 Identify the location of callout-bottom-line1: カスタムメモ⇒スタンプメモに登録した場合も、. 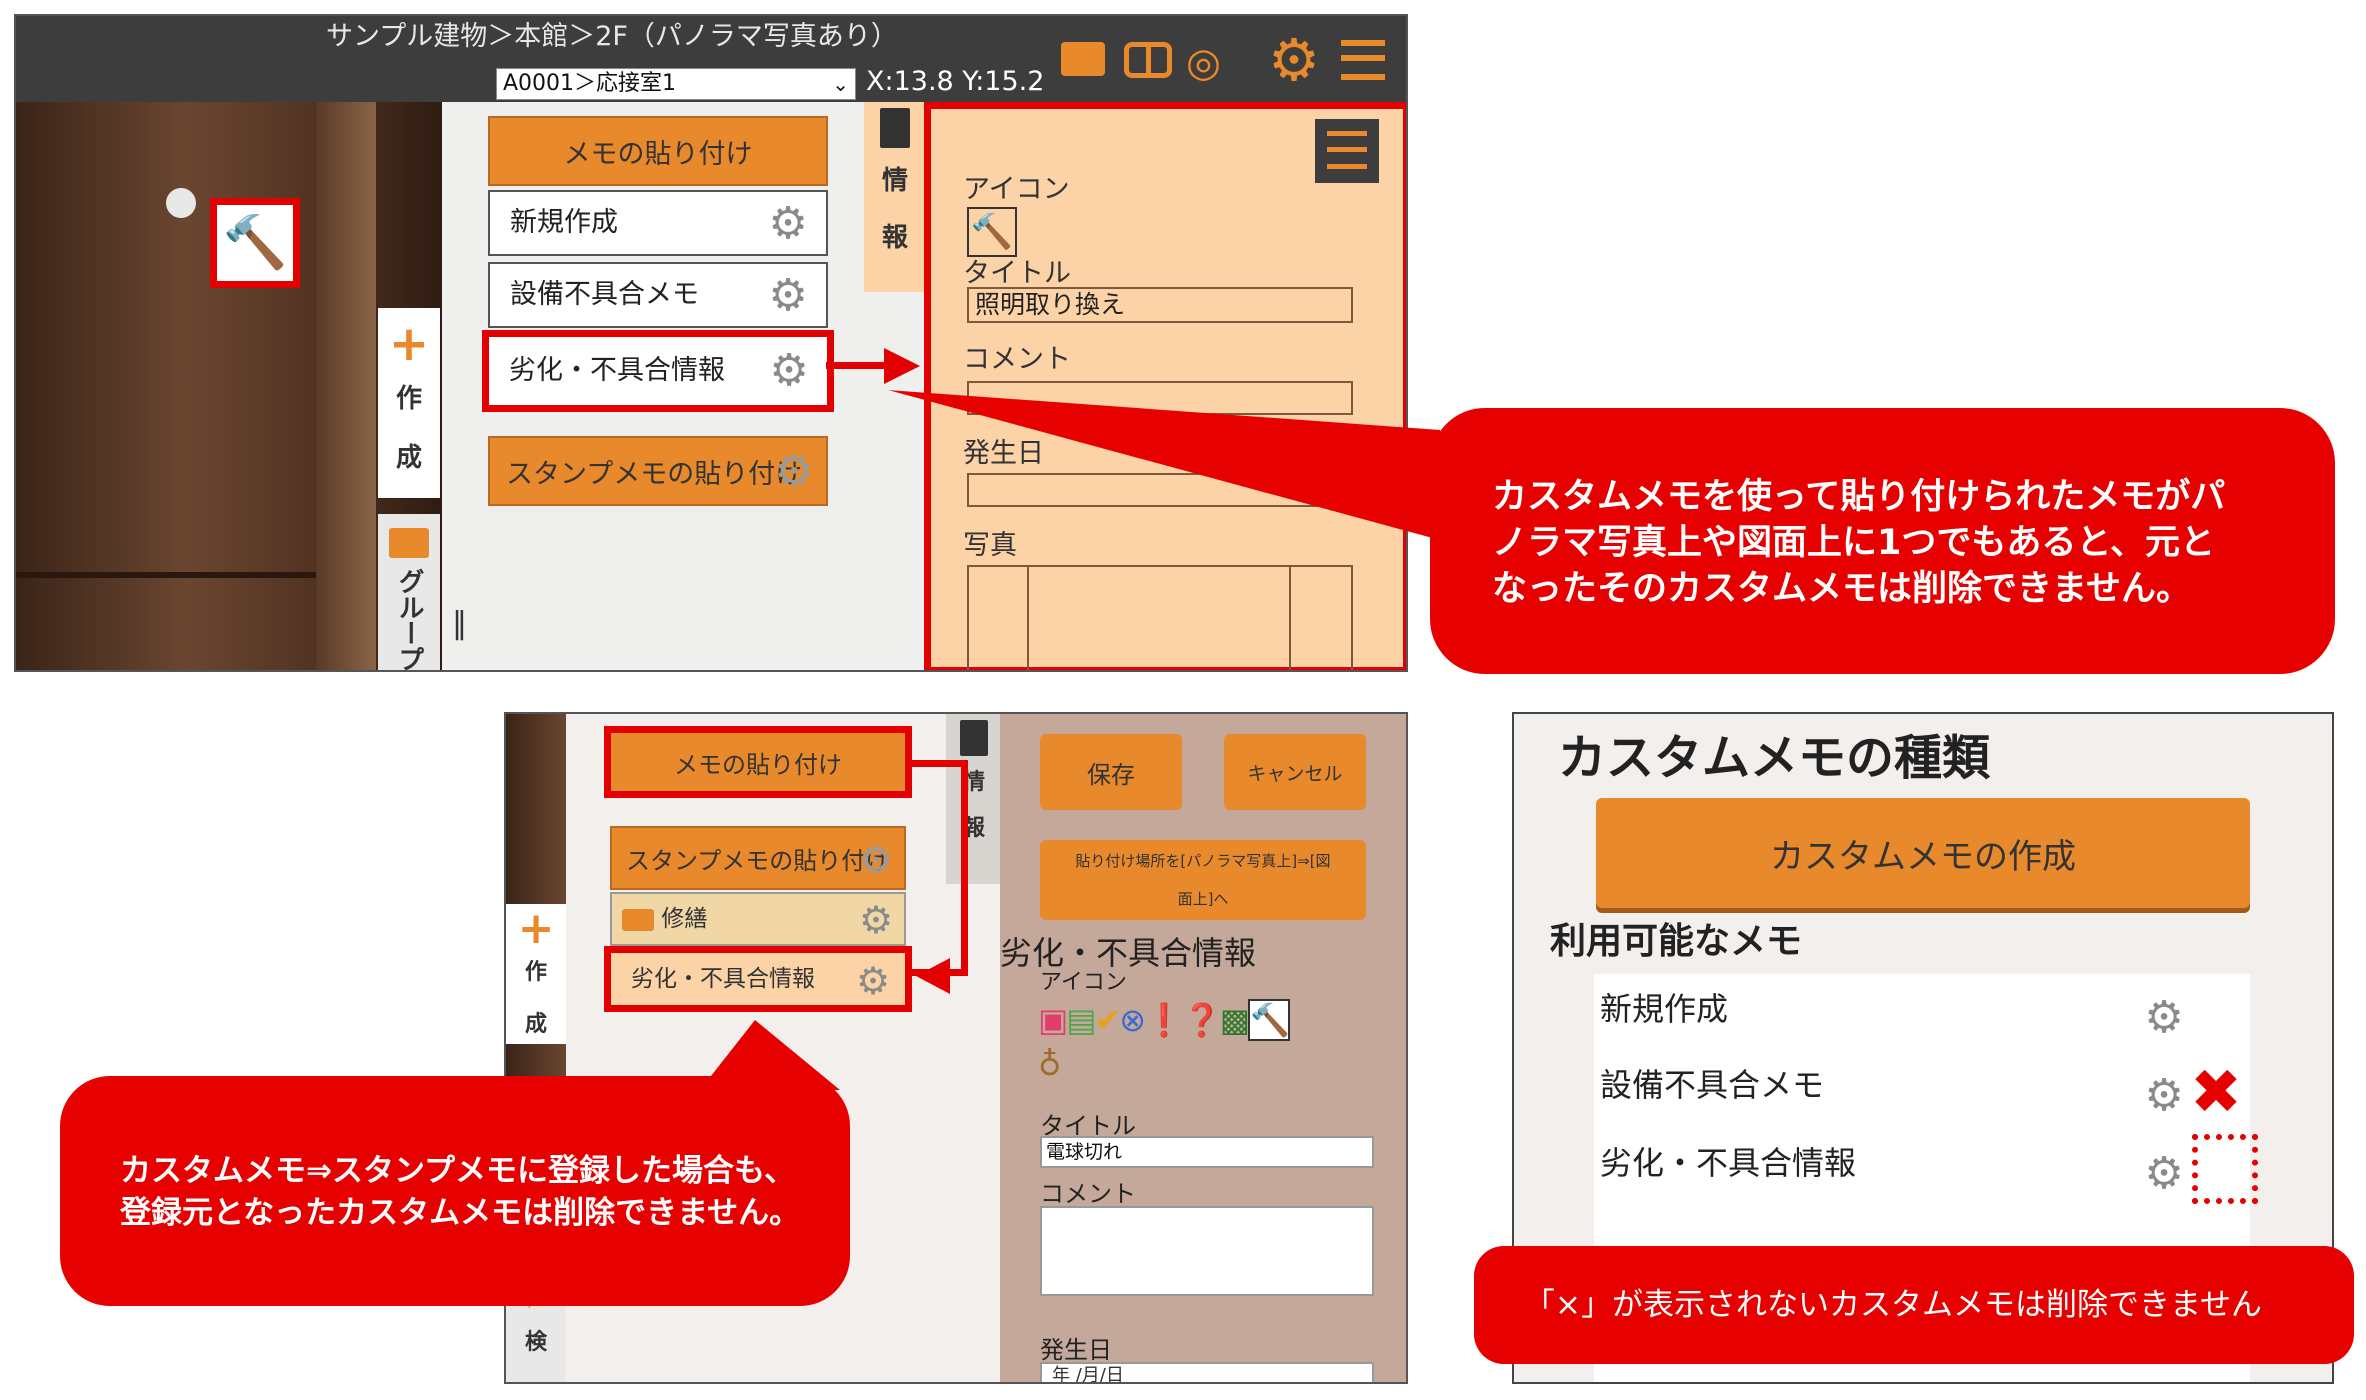
(458, 1171).